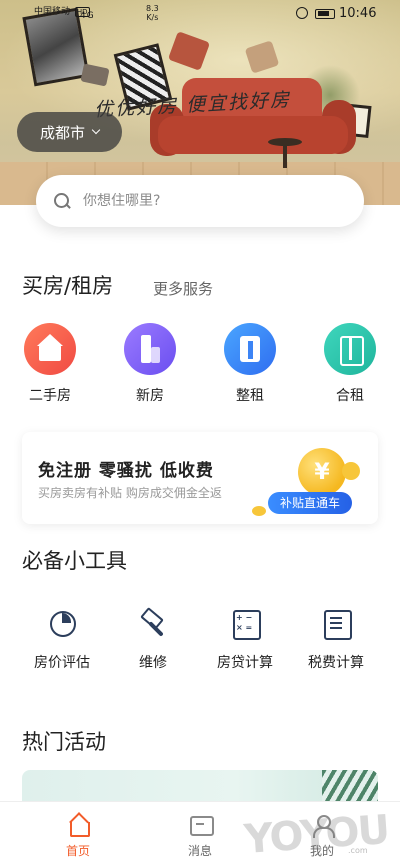 The height and width of the screenshot is (867, 400). I want to click on coin-icon: ¥, so click(322, 472).